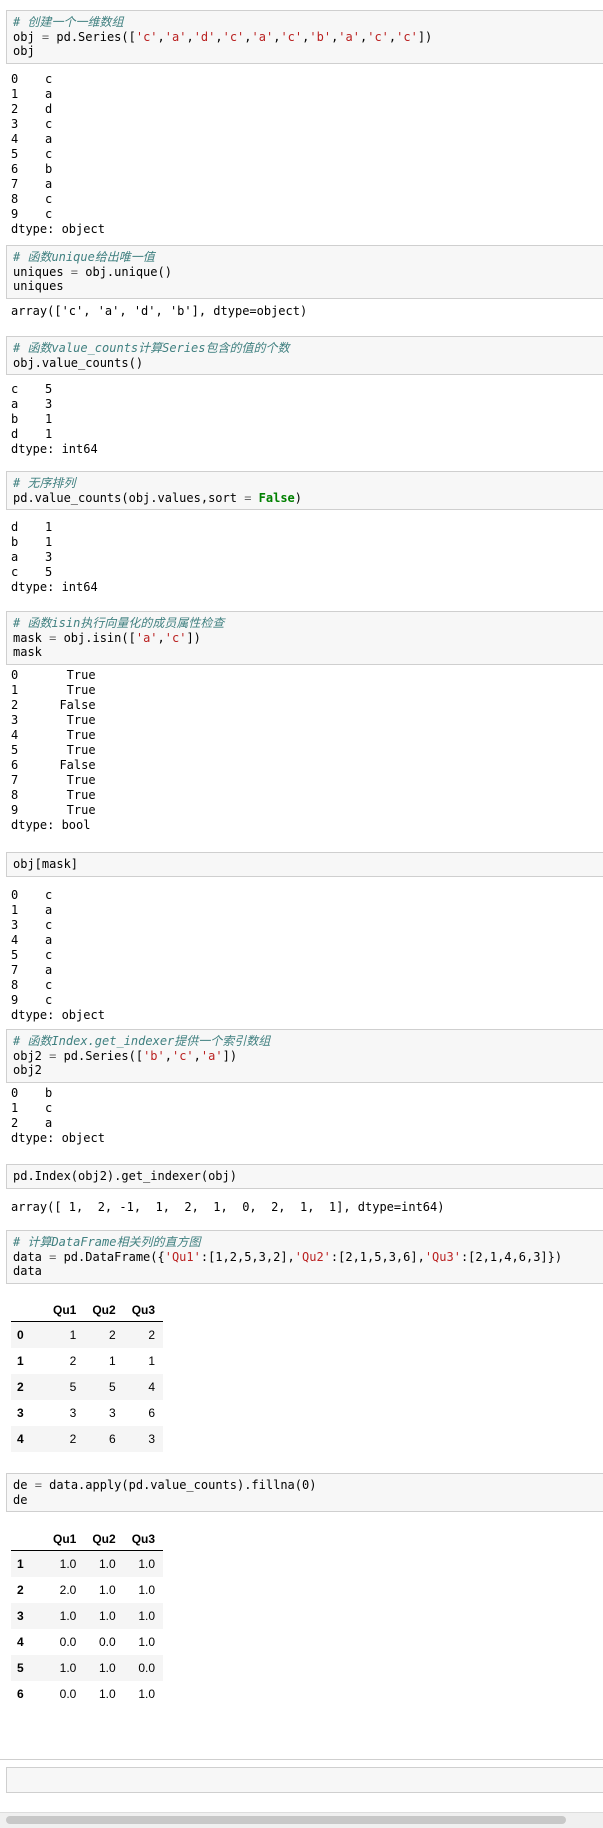 This screenshot has width=603, height=1828. I want to click on code-token: ]), so click(230, 1055).